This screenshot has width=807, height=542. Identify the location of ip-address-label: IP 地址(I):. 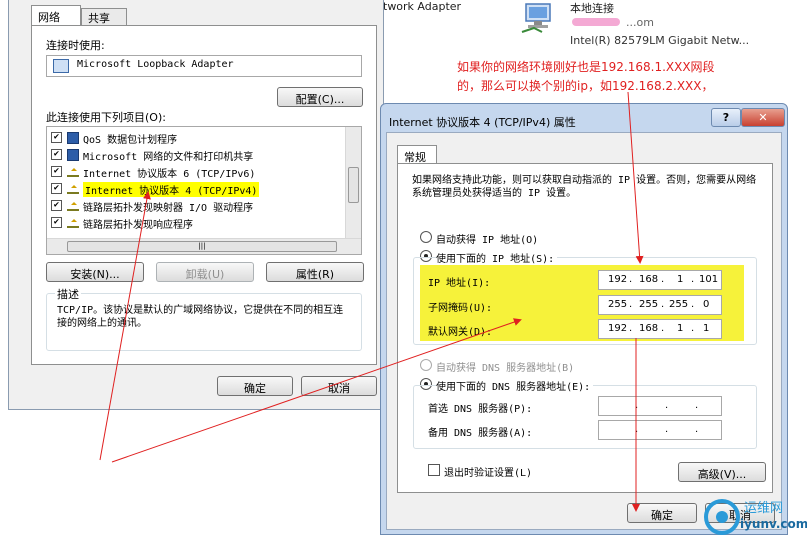
(459, 283).